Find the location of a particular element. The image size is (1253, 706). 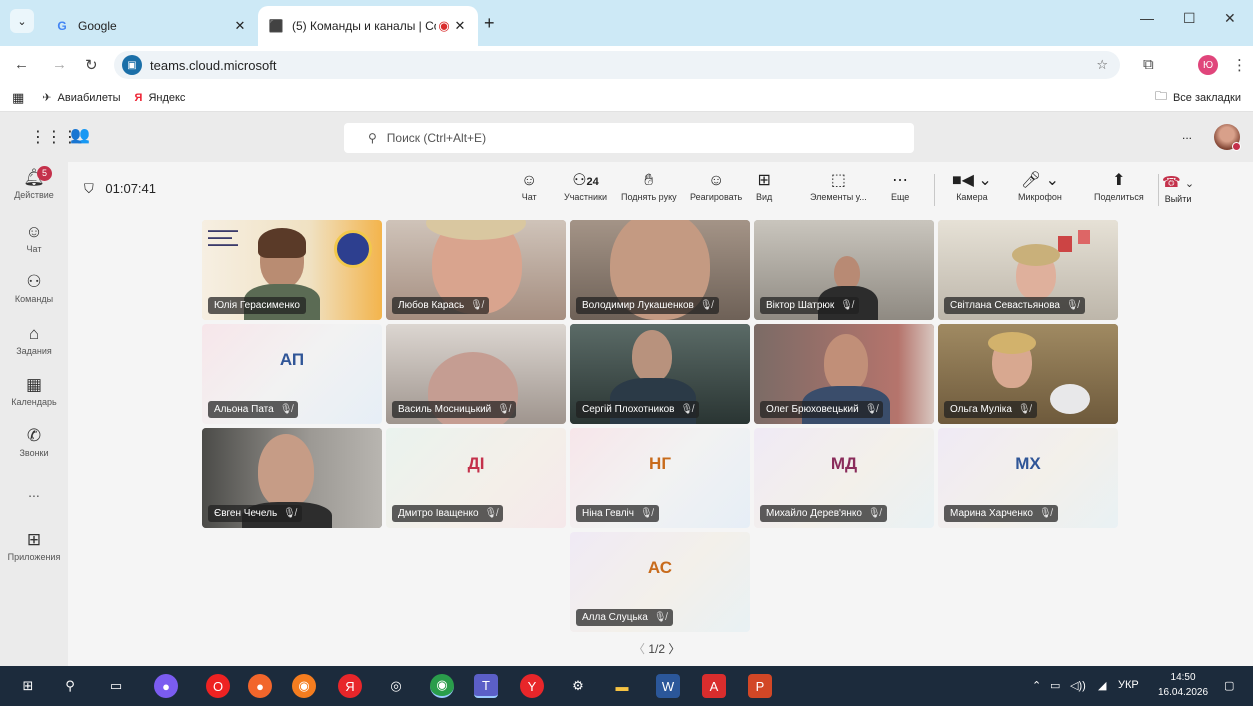

apps-grid-icon: ▦ is located at coordinates (18, 98).